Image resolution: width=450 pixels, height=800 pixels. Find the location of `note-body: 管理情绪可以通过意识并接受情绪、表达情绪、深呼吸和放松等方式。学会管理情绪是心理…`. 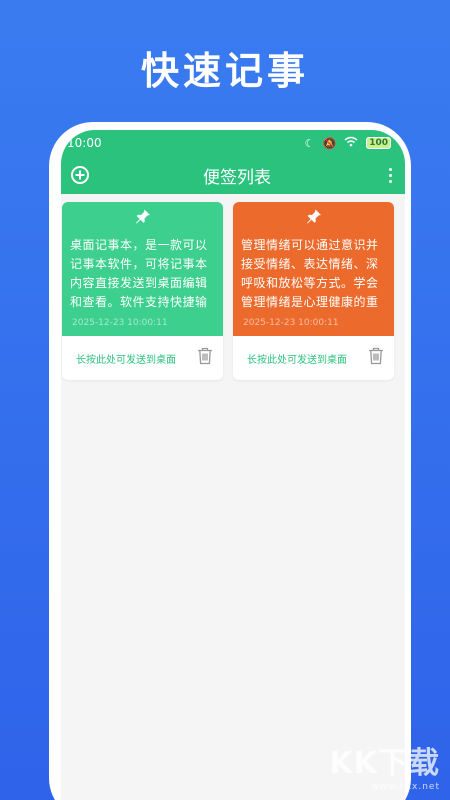

note-body: 管理情绪可以通过意识并接受情绪、表达情绪、深呼吸和放松等方式。学会管理情绪是心理… is located at coordinates (313, 269).